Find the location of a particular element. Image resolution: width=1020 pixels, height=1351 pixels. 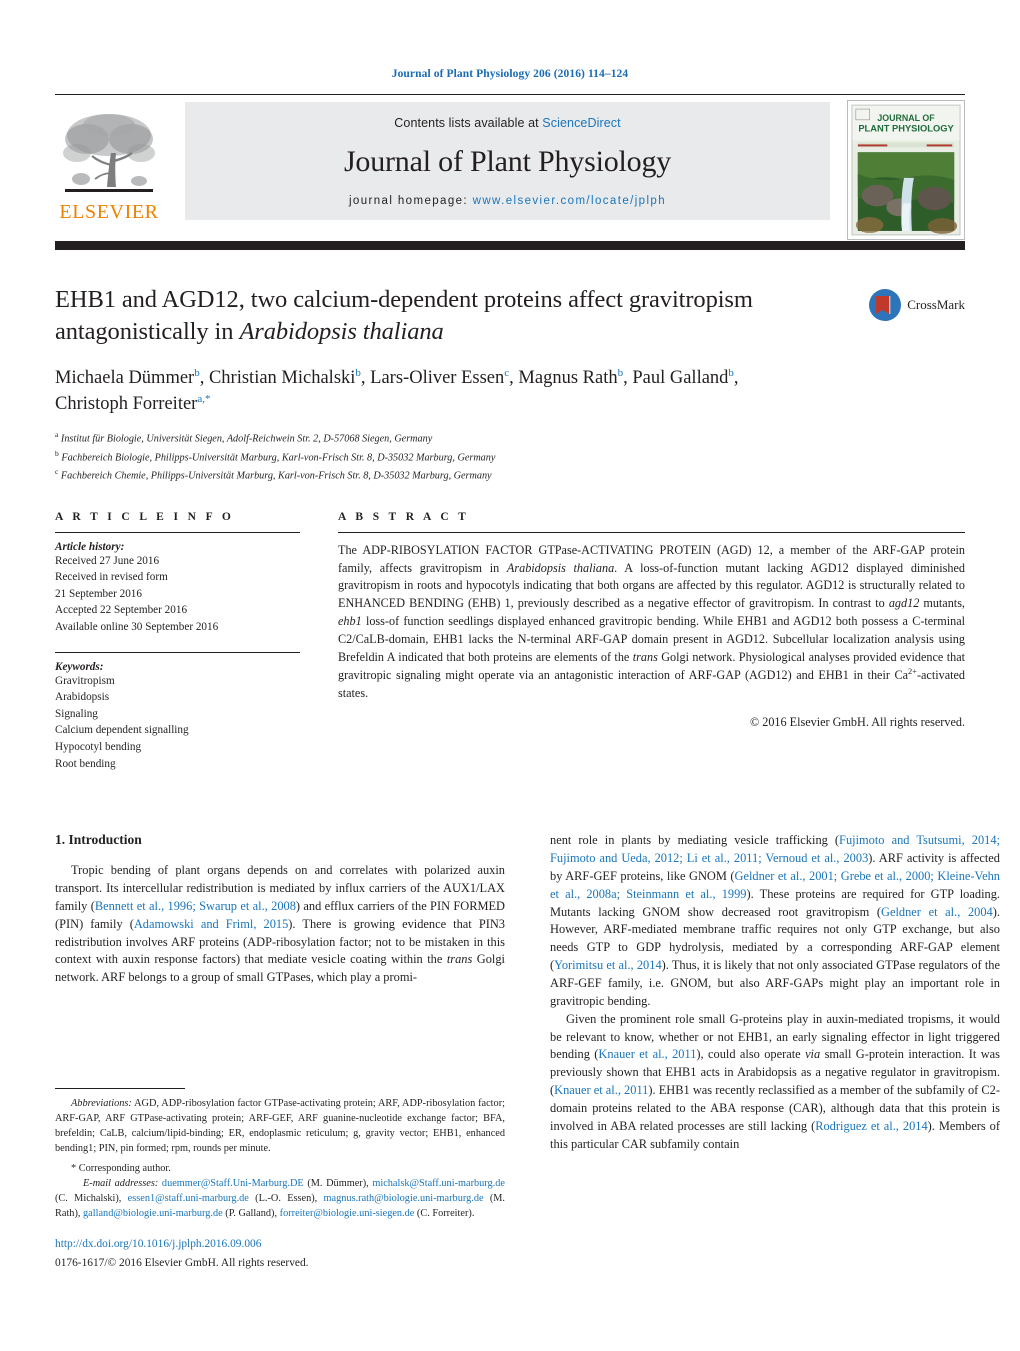

keyword-line: Arabidopsis is located at coordinates (82, 697).